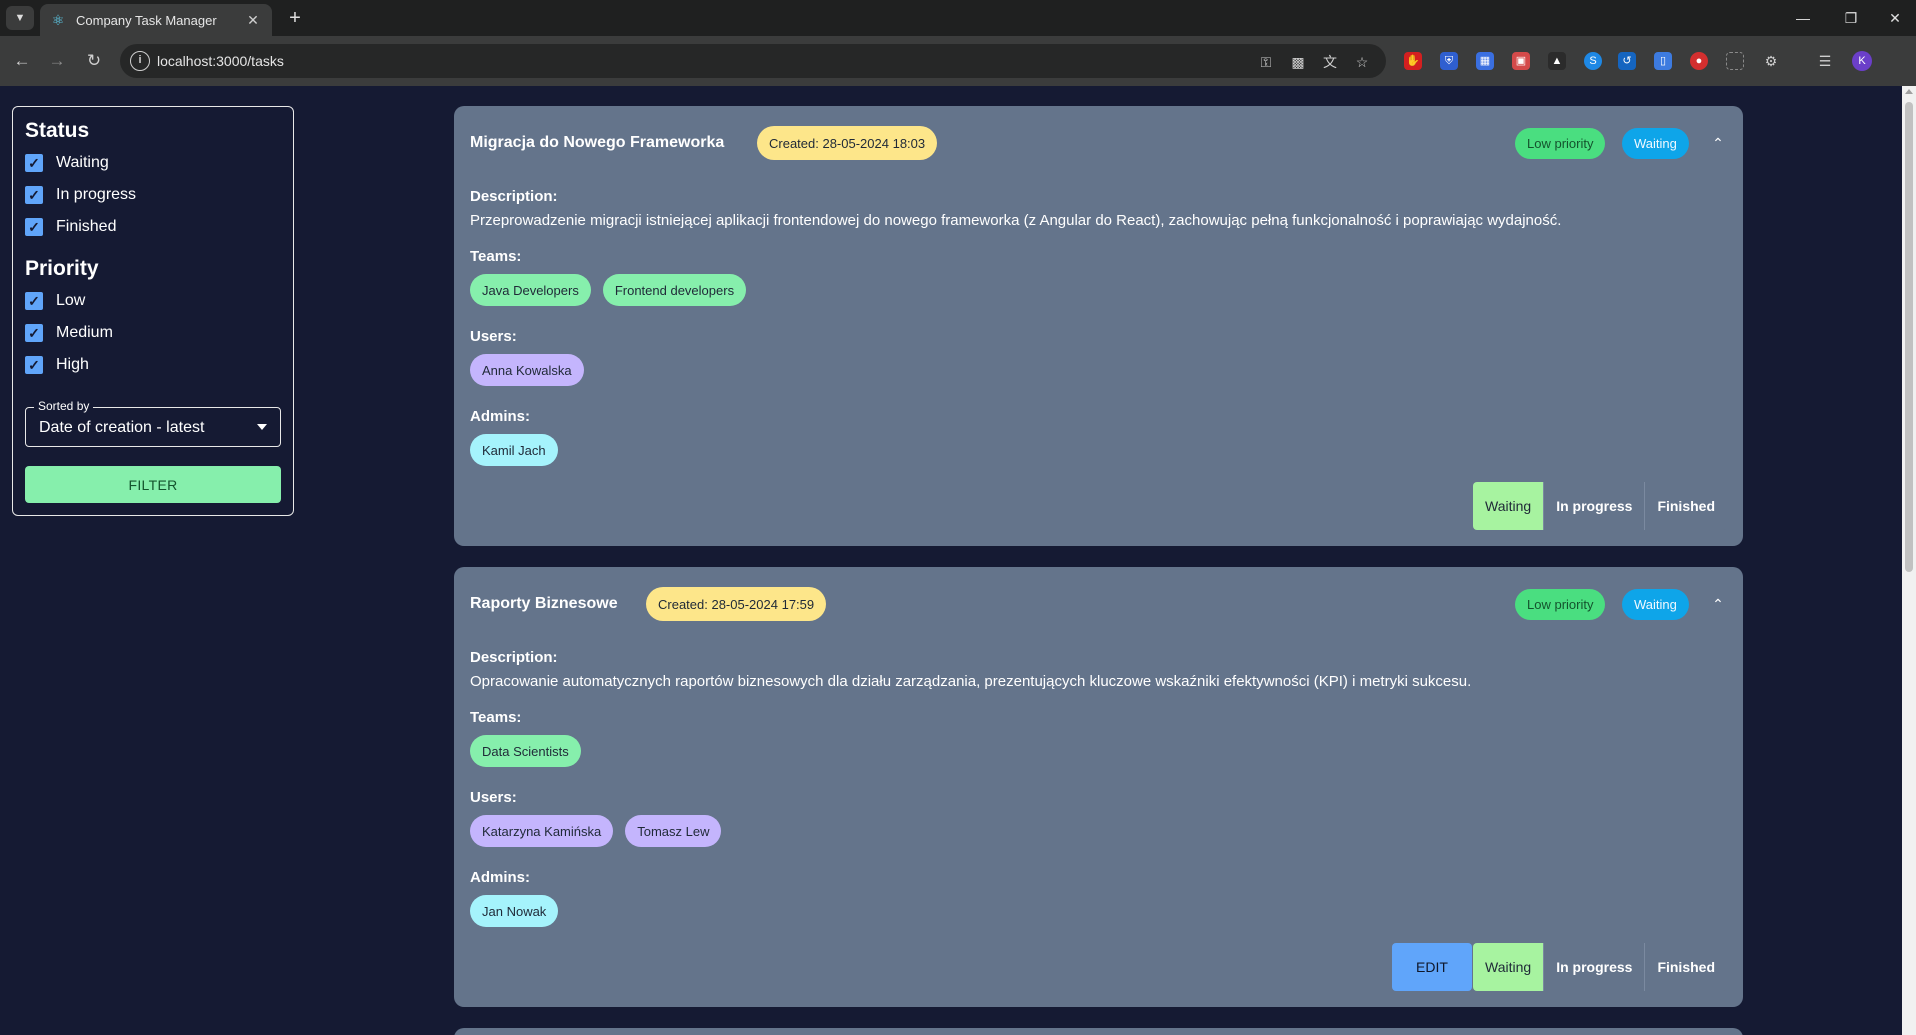  What do you see at coordinates (1909, 91) in the screenshot?
I see `scroll-up-arrow-icon` at bounding box center [1909, 91].